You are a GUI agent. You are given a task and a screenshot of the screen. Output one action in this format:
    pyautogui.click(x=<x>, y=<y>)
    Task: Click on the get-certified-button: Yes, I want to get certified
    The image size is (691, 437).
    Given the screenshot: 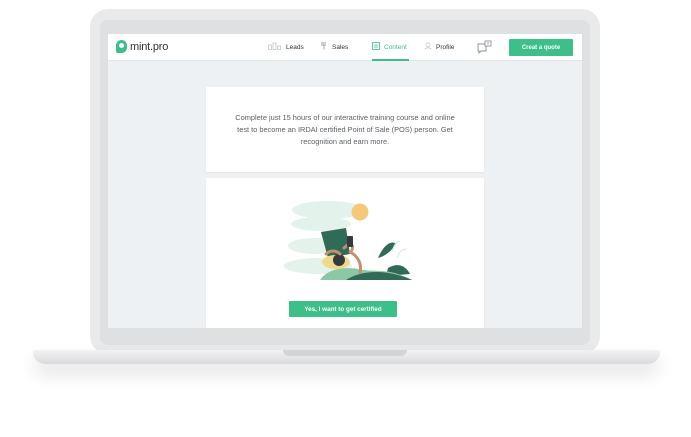 What is the action you would take?
    pyautogui.click(x=343, y=309)
    